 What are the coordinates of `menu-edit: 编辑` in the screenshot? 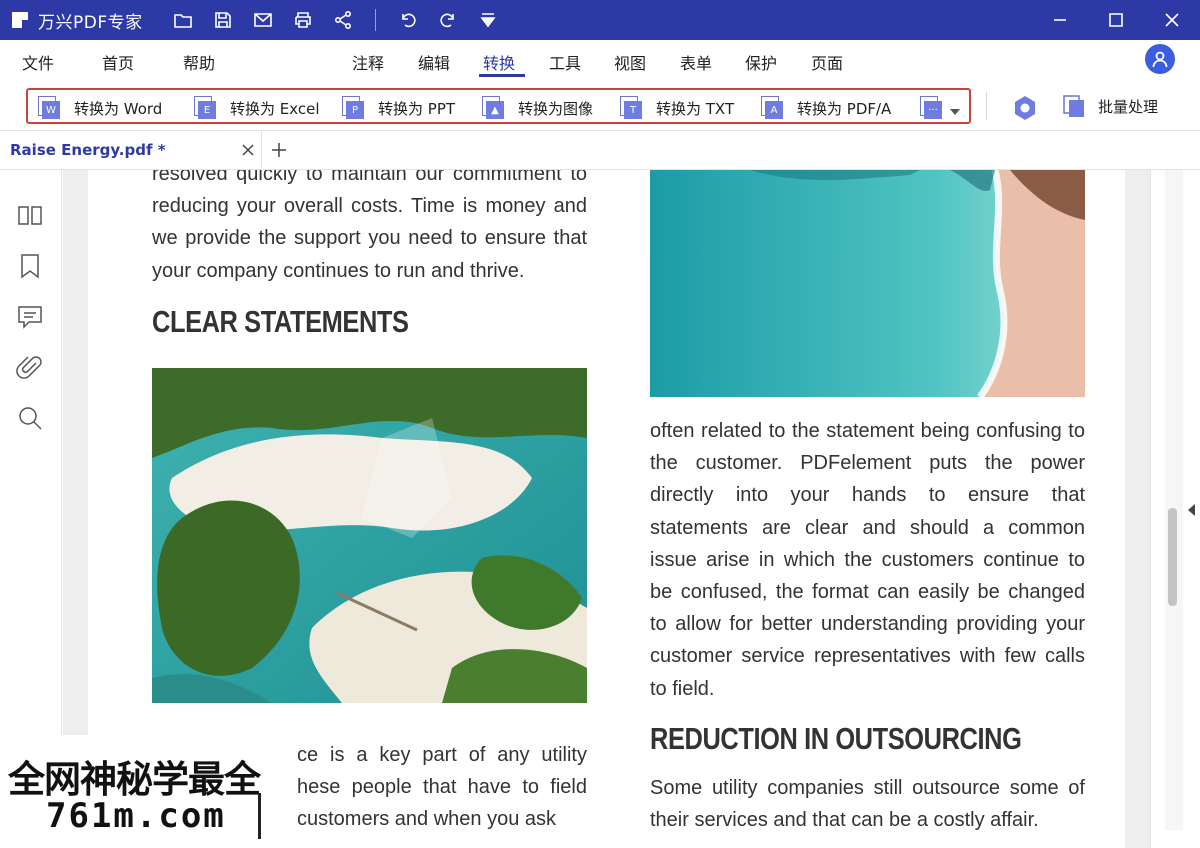 It's located at (434, 62).